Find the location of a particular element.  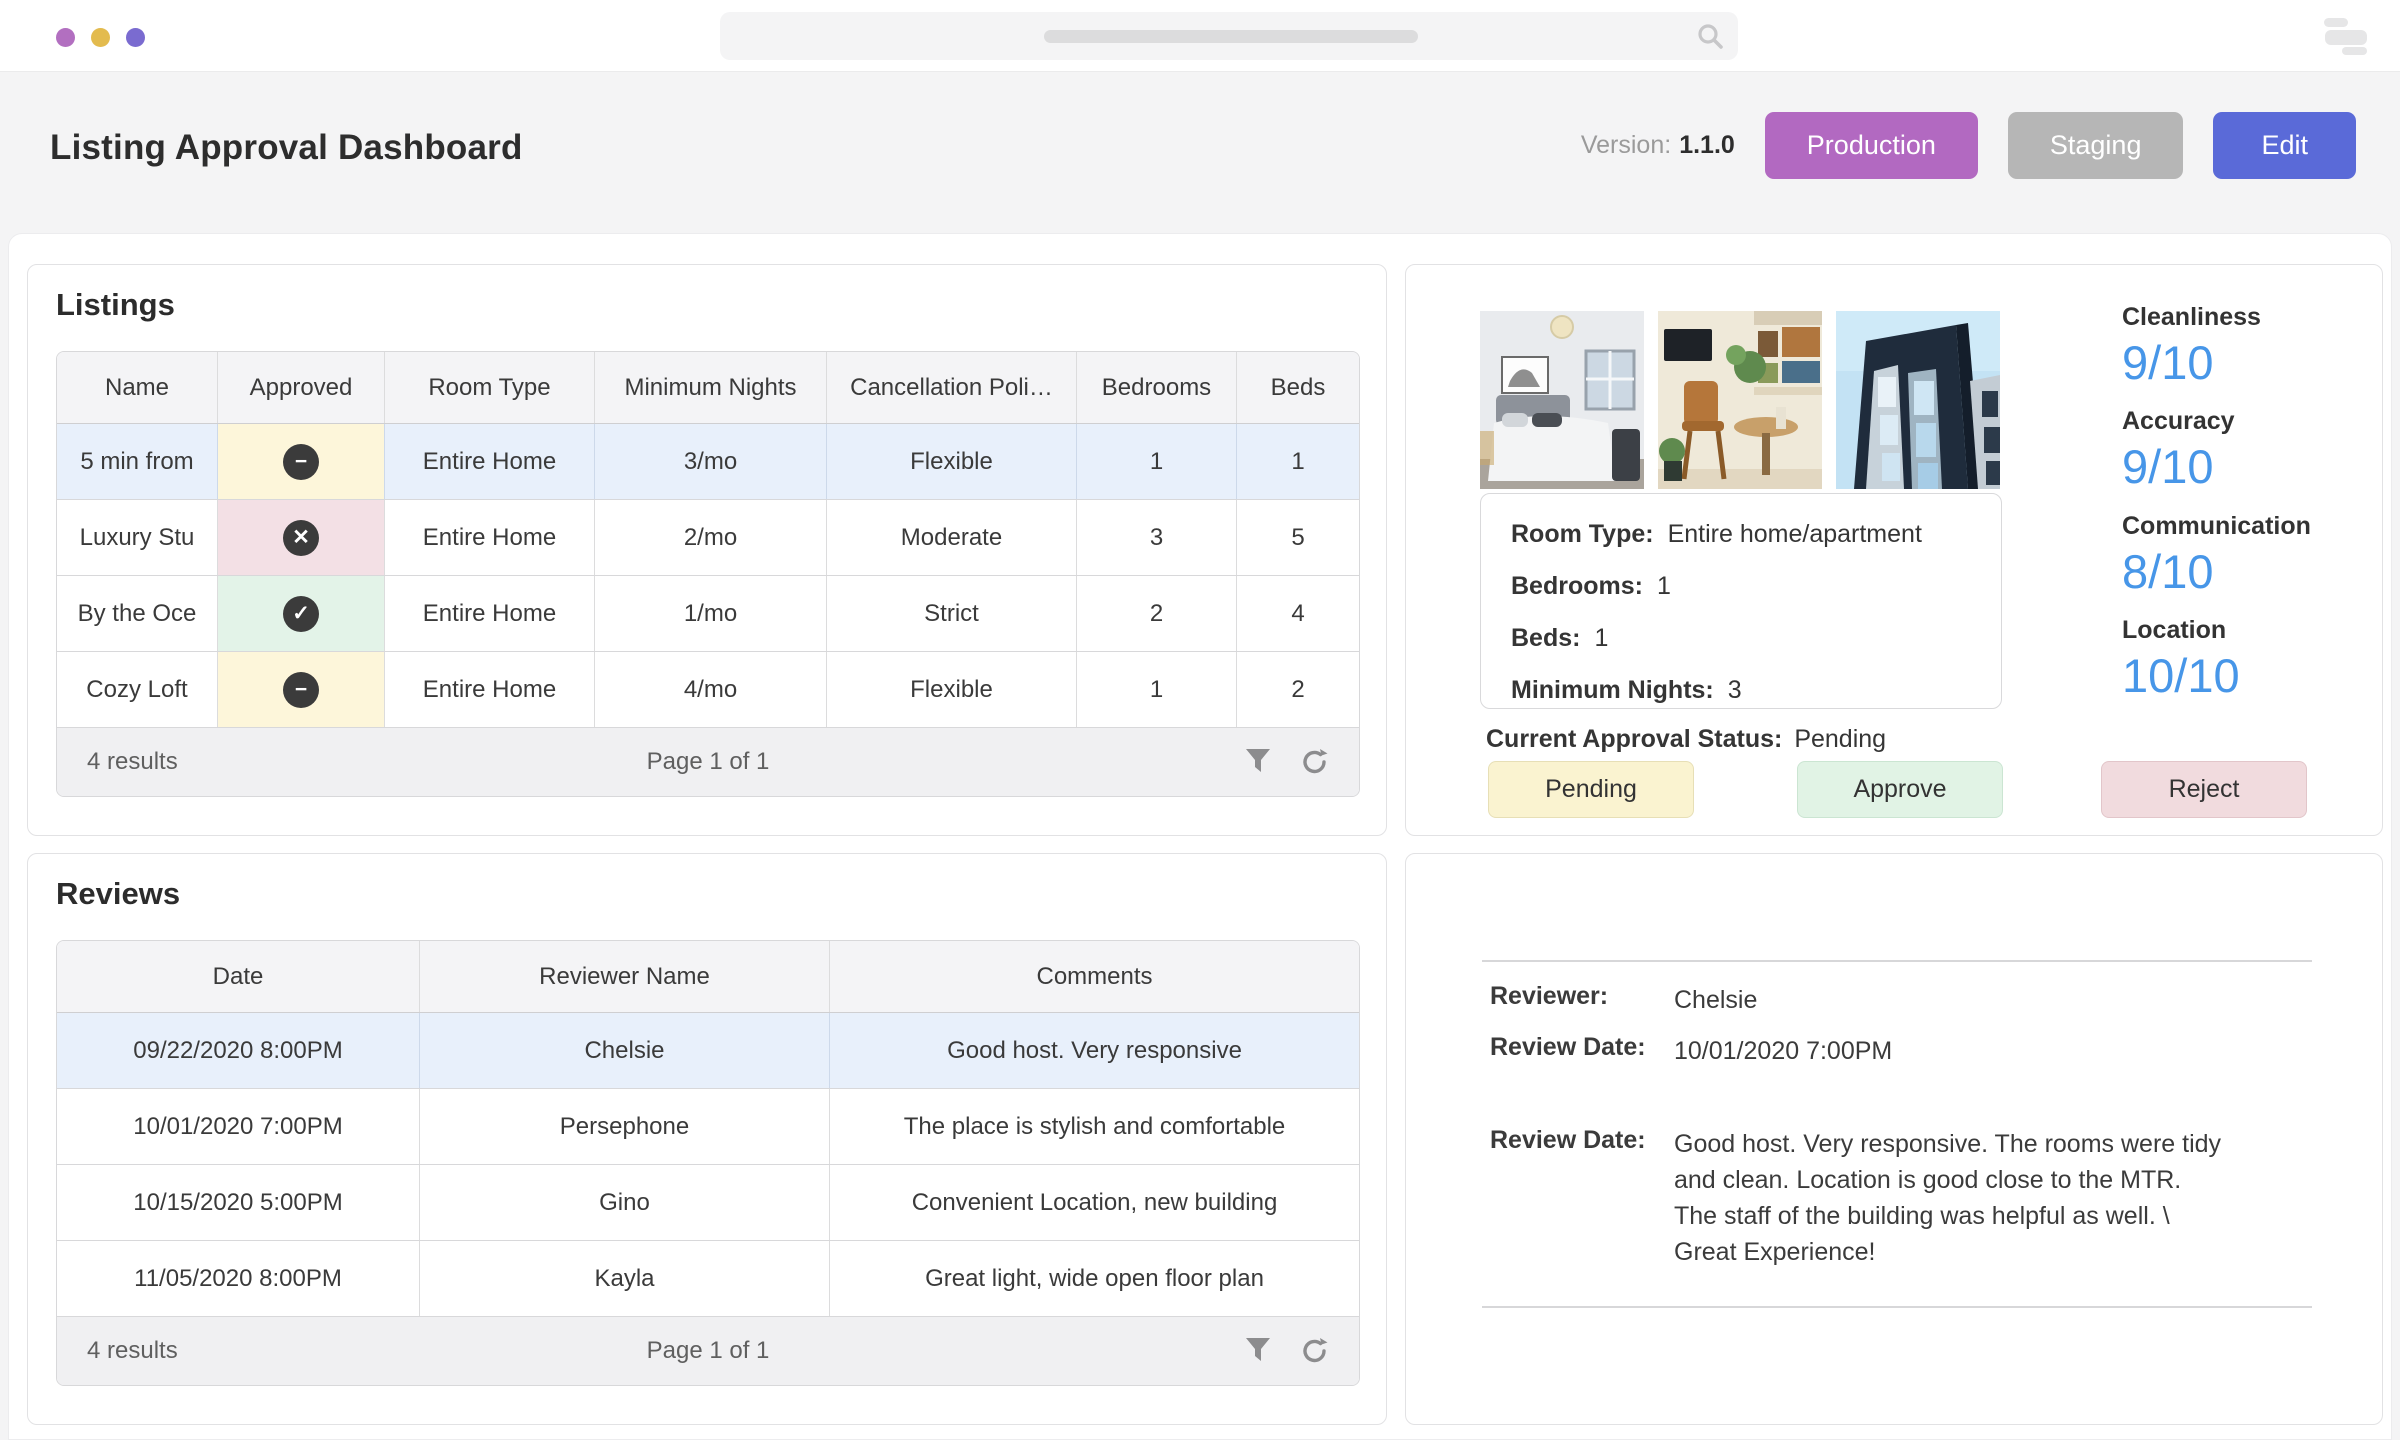

cell-name: Luxury Stu is located at coordinates (137, 537).